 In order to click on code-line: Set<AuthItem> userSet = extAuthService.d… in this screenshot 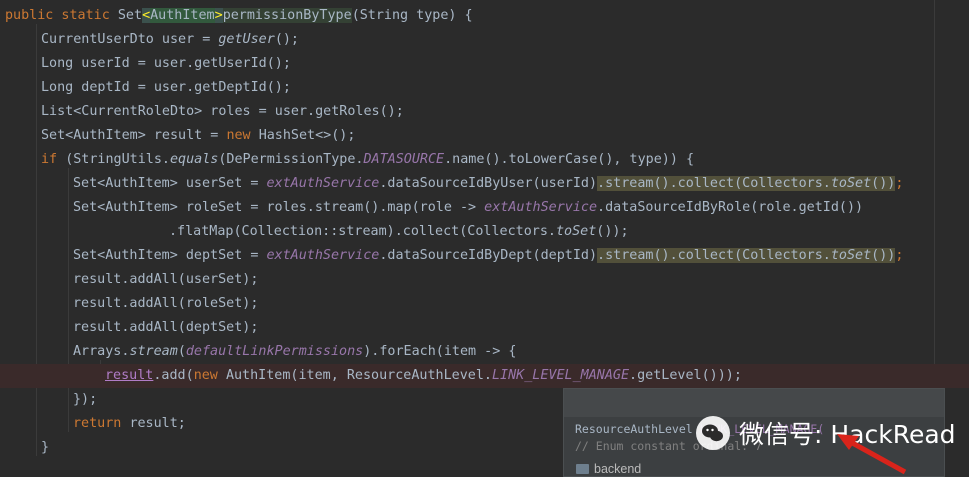, I will do `click(484, 184)`.